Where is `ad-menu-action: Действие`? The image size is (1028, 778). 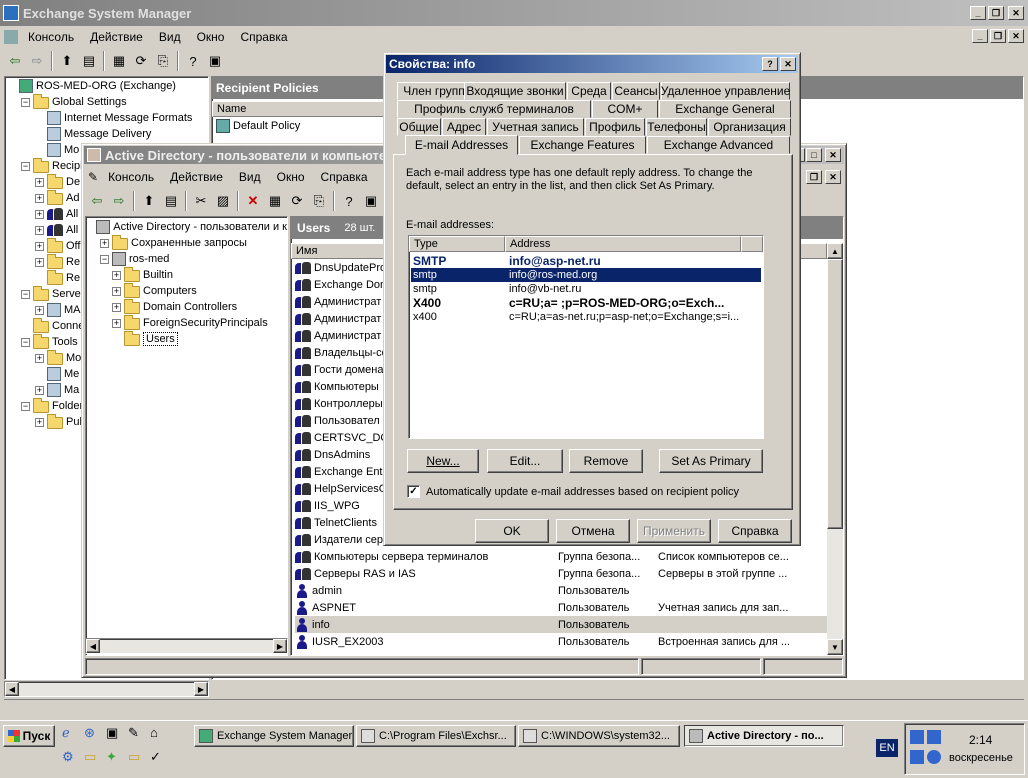 ad-menu-action: Действие is located at coordinates (196, 177).